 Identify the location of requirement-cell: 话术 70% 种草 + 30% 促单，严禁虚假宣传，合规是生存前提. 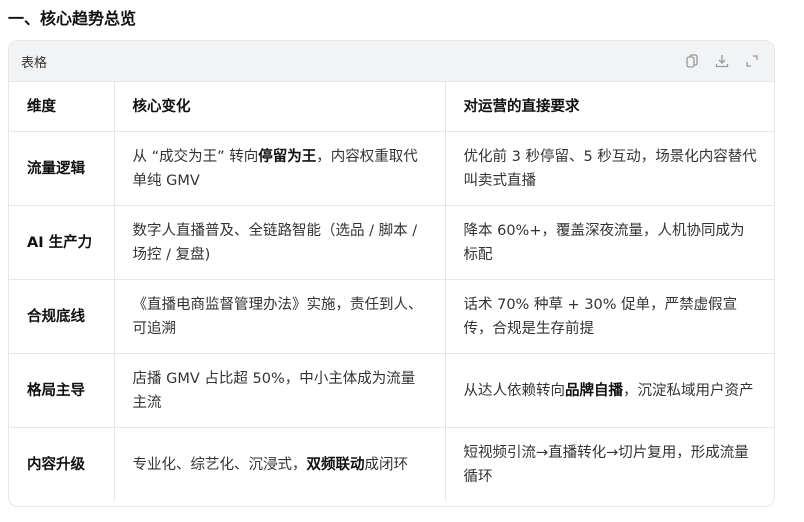
(609, 316).